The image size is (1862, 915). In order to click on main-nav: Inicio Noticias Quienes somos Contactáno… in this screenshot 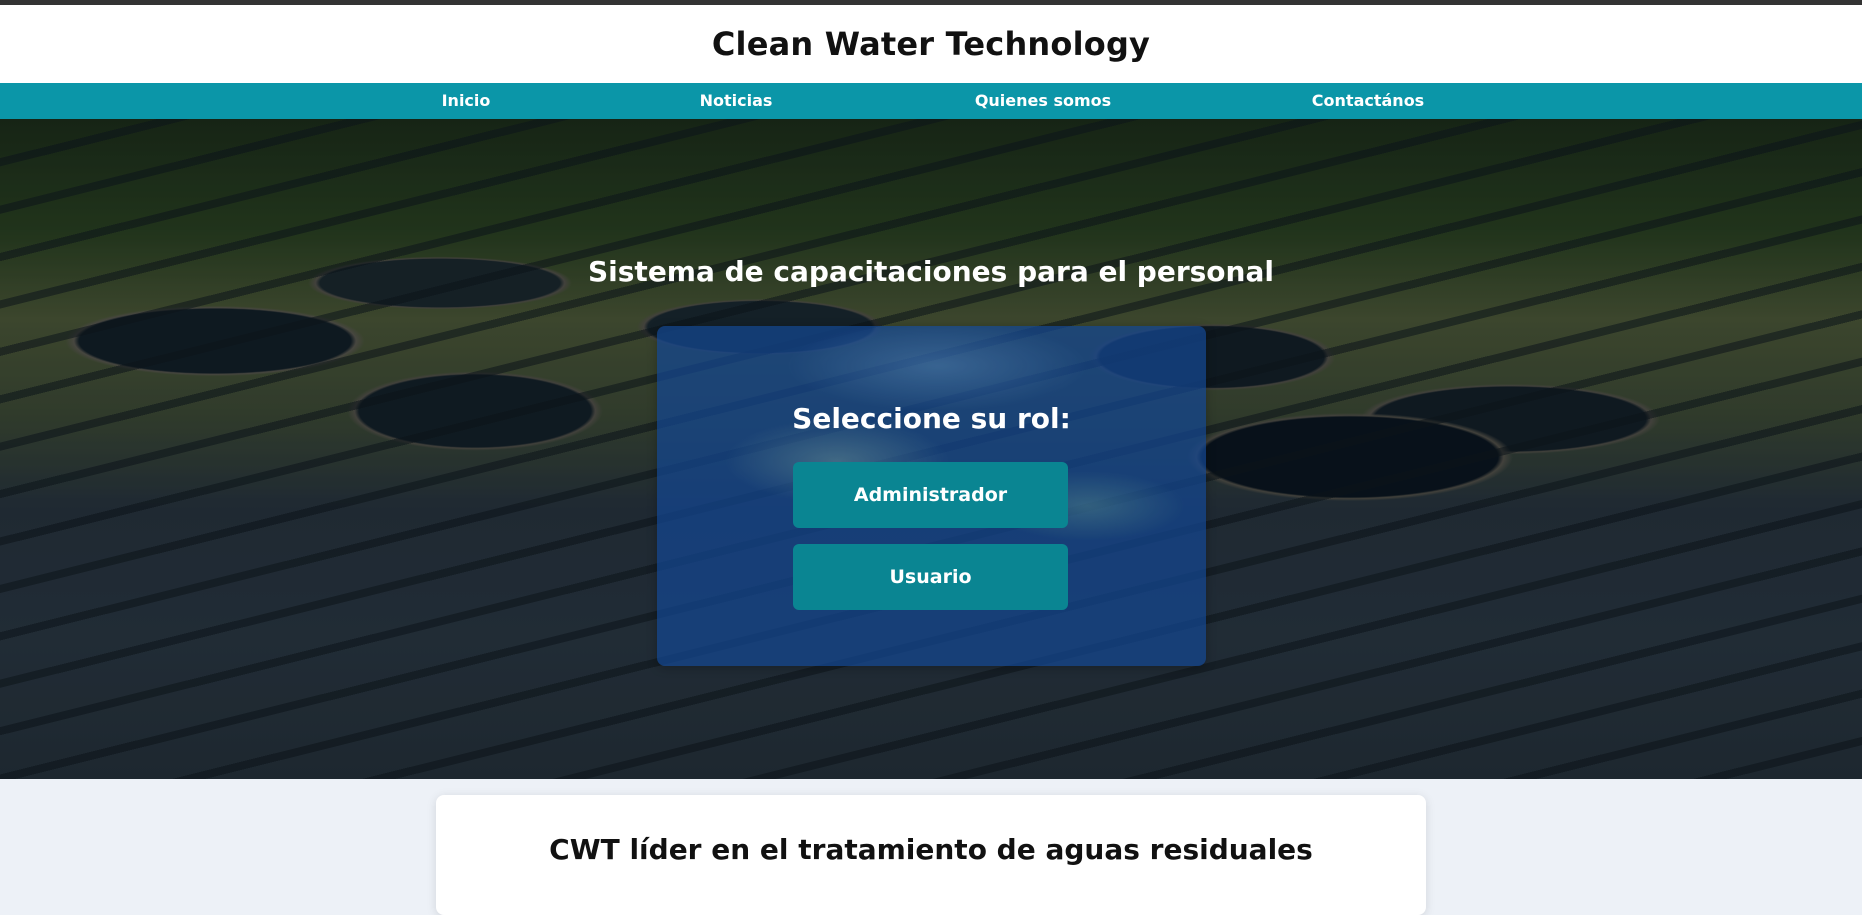, I will do `click(931, 101)`.